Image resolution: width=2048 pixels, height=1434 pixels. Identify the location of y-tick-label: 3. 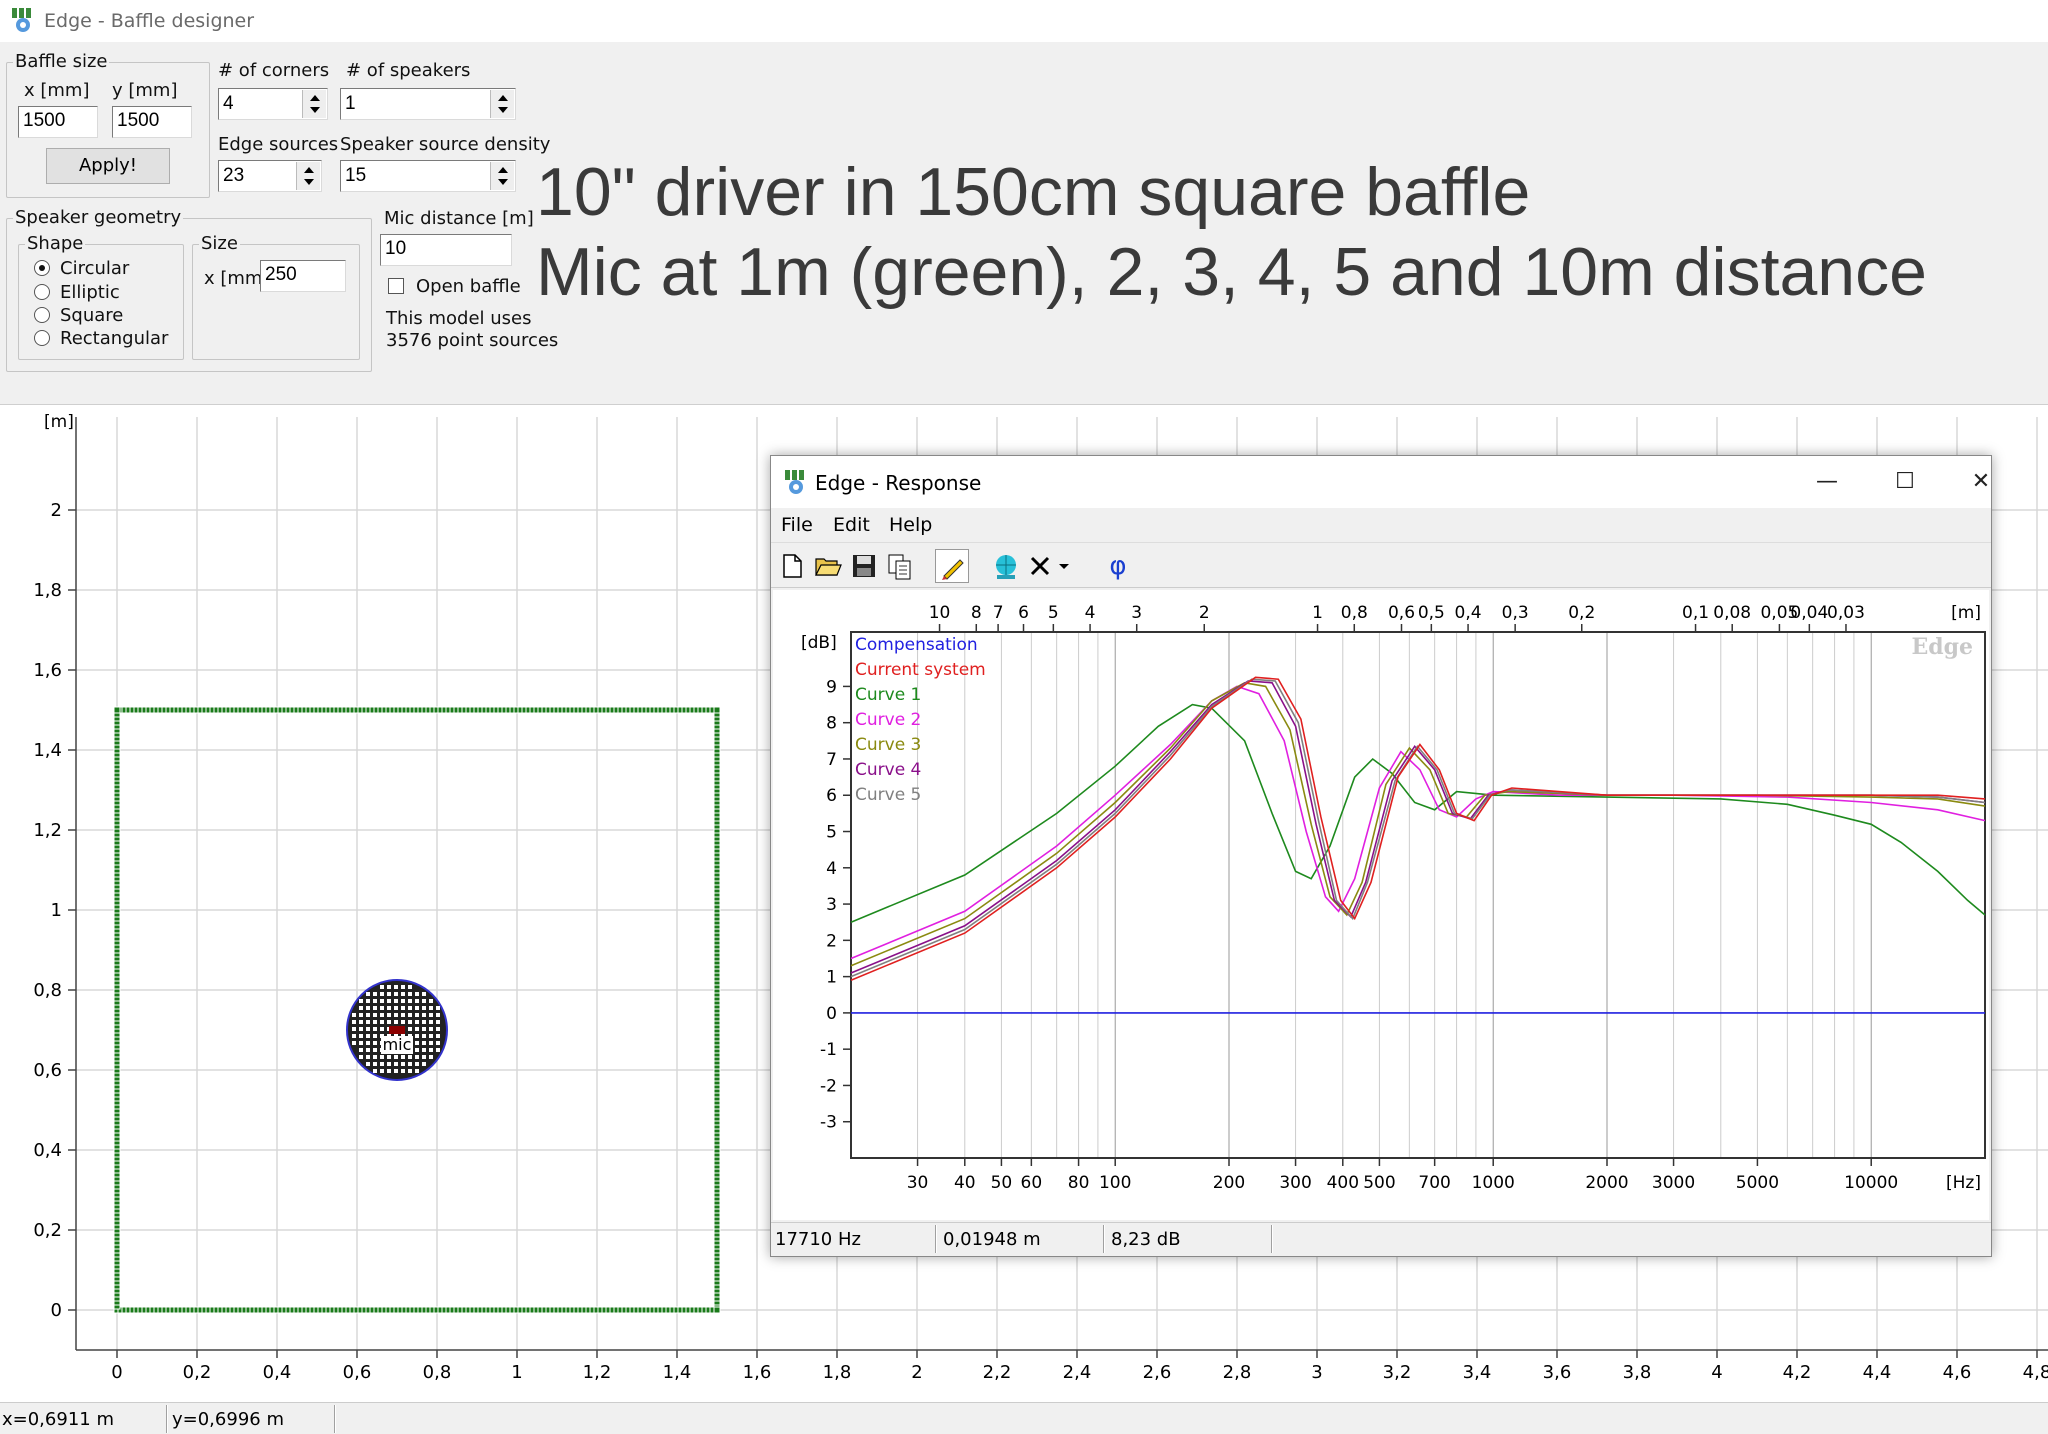
(831, 905).